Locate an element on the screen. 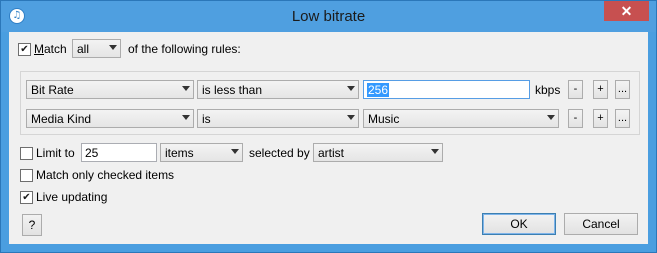 The image size is (657, 253). rule-2-field-select: Media Kind is located at coordinates (110, 118).